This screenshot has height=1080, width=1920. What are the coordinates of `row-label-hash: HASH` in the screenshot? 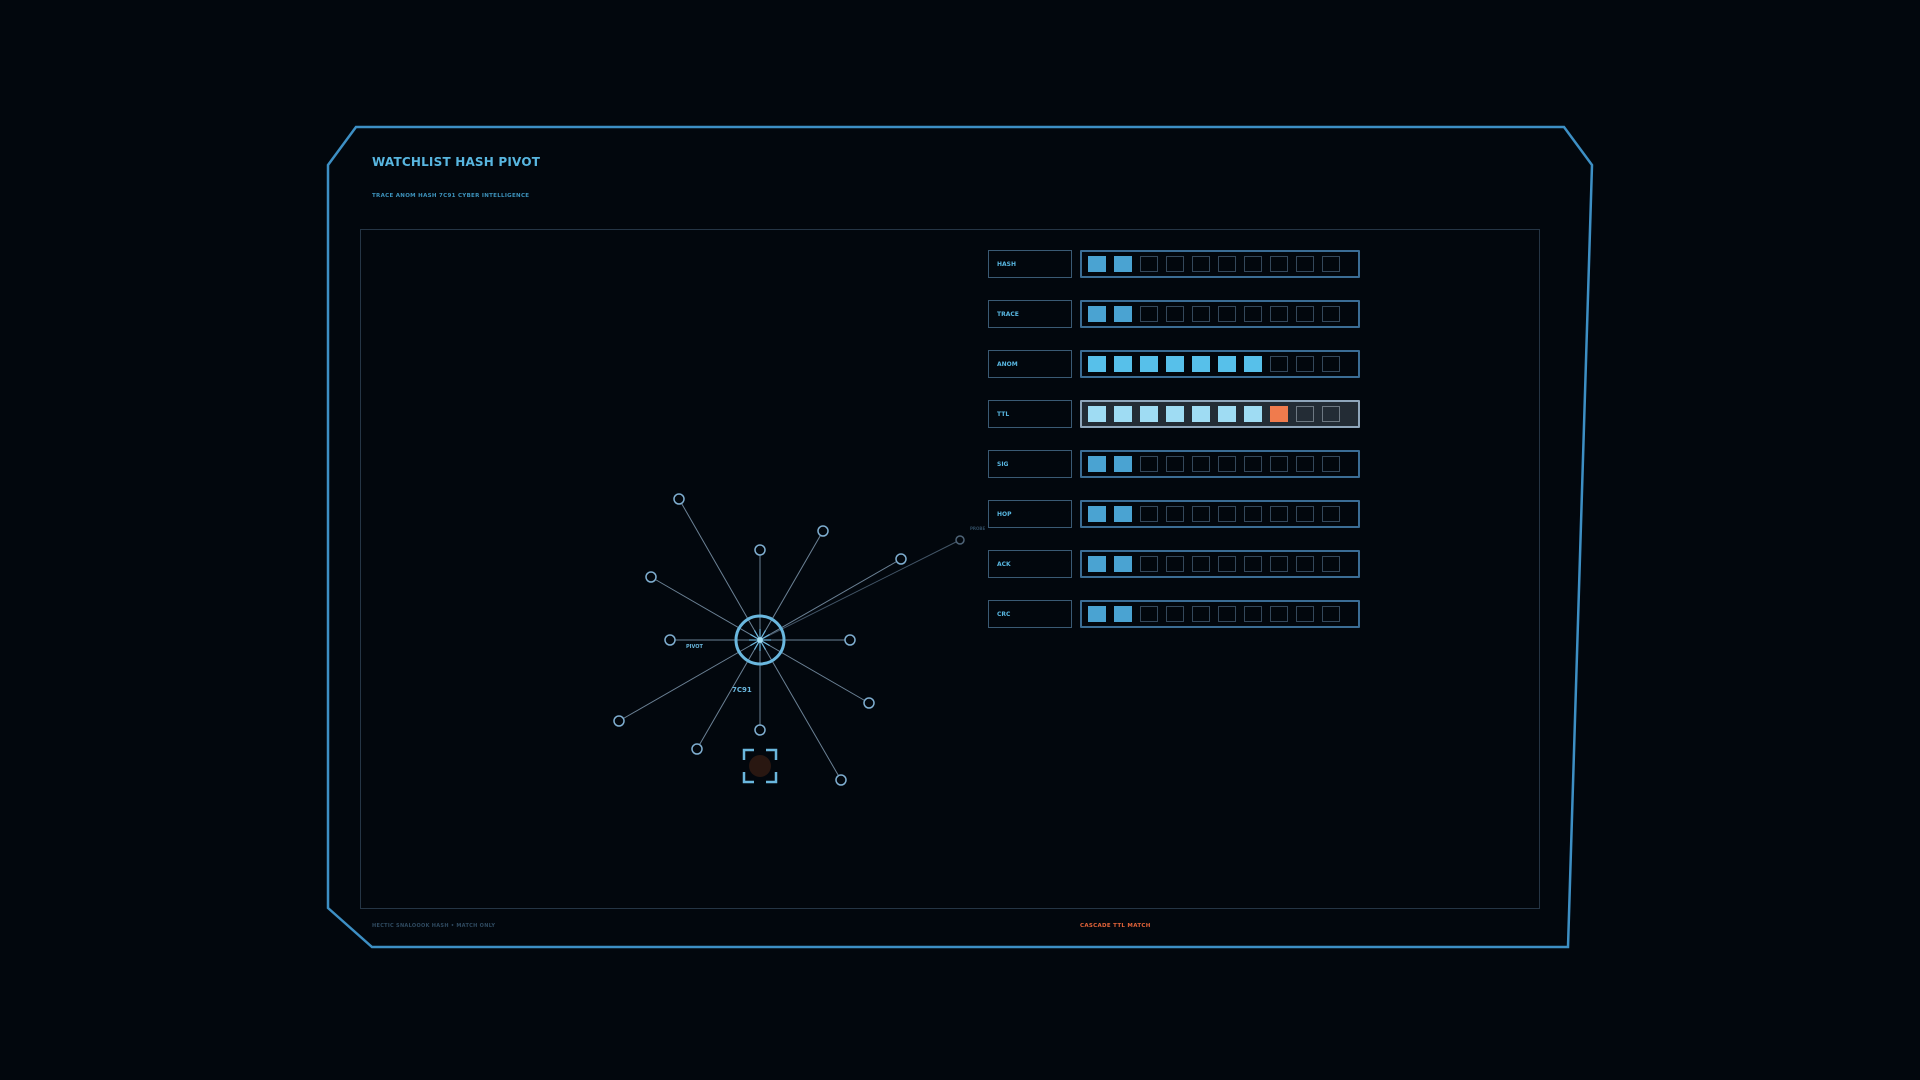 It's located at (1030, 264).